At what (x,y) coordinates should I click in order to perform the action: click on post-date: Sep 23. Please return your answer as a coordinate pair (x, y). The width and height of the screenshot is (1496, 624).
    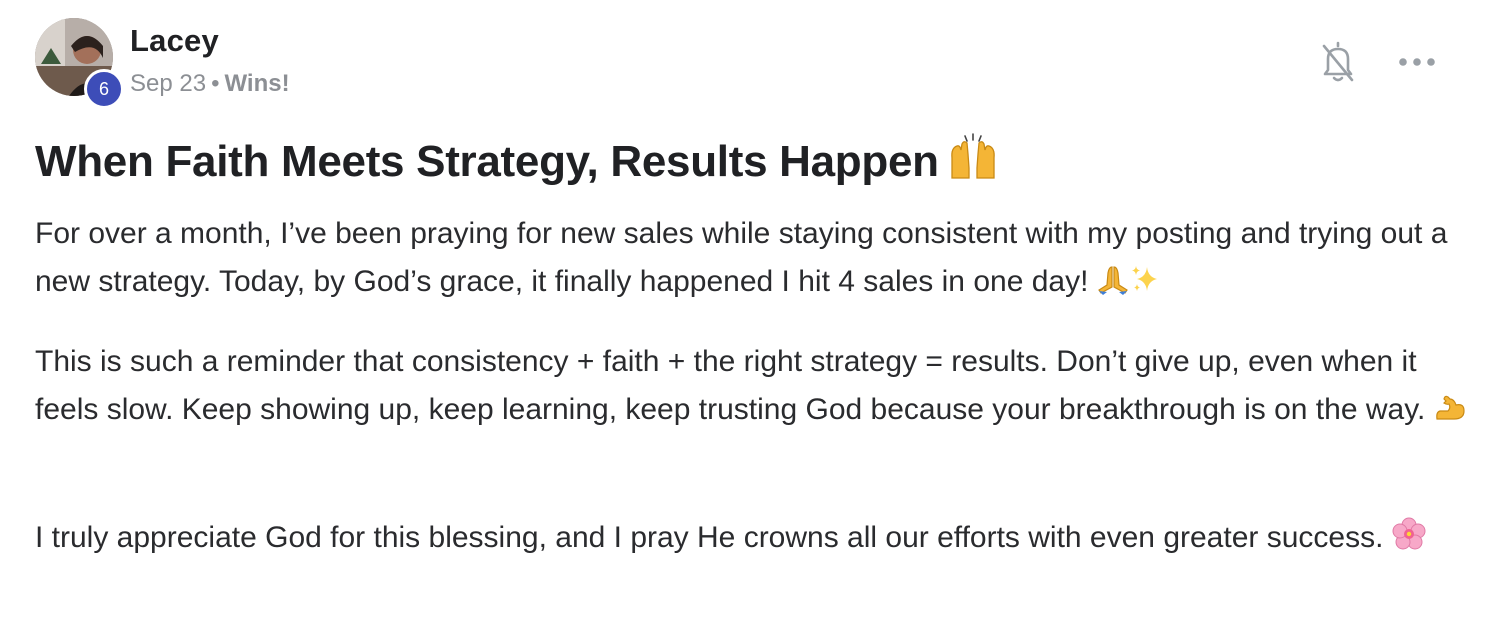
    Looking at the image, I should click on (168, 83).